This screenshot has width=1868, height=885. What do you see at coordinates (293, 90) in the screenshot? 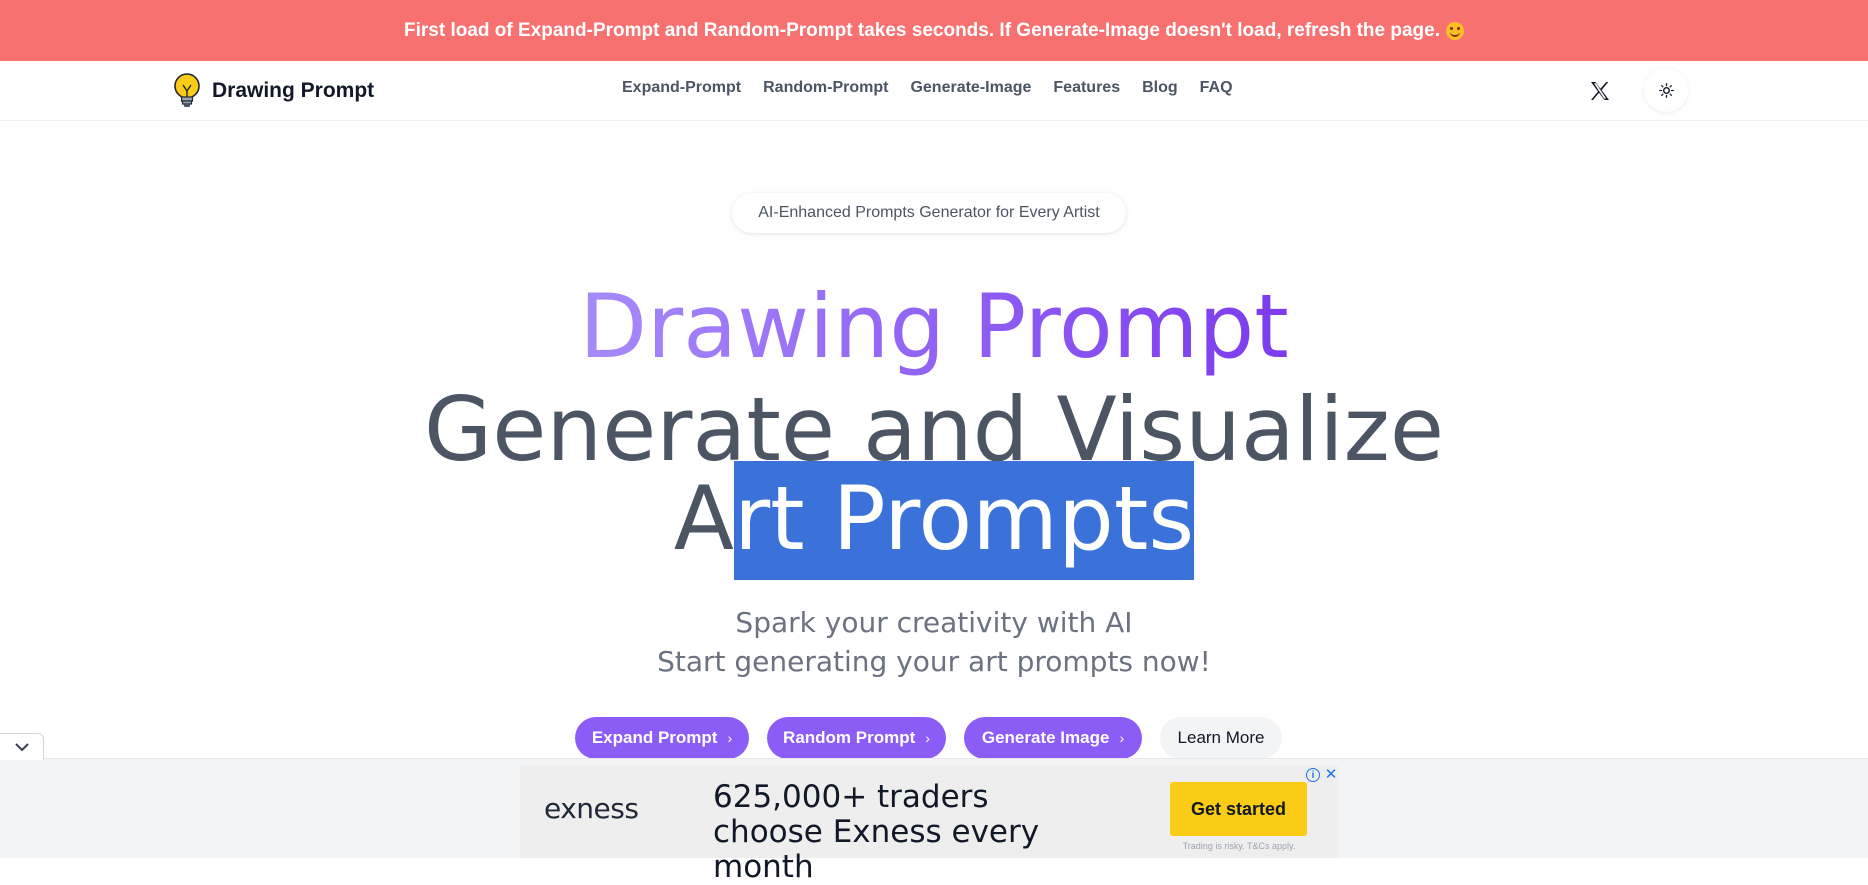
I see `brand-name: Drawing Prompt` at bounding box center [293, 90].